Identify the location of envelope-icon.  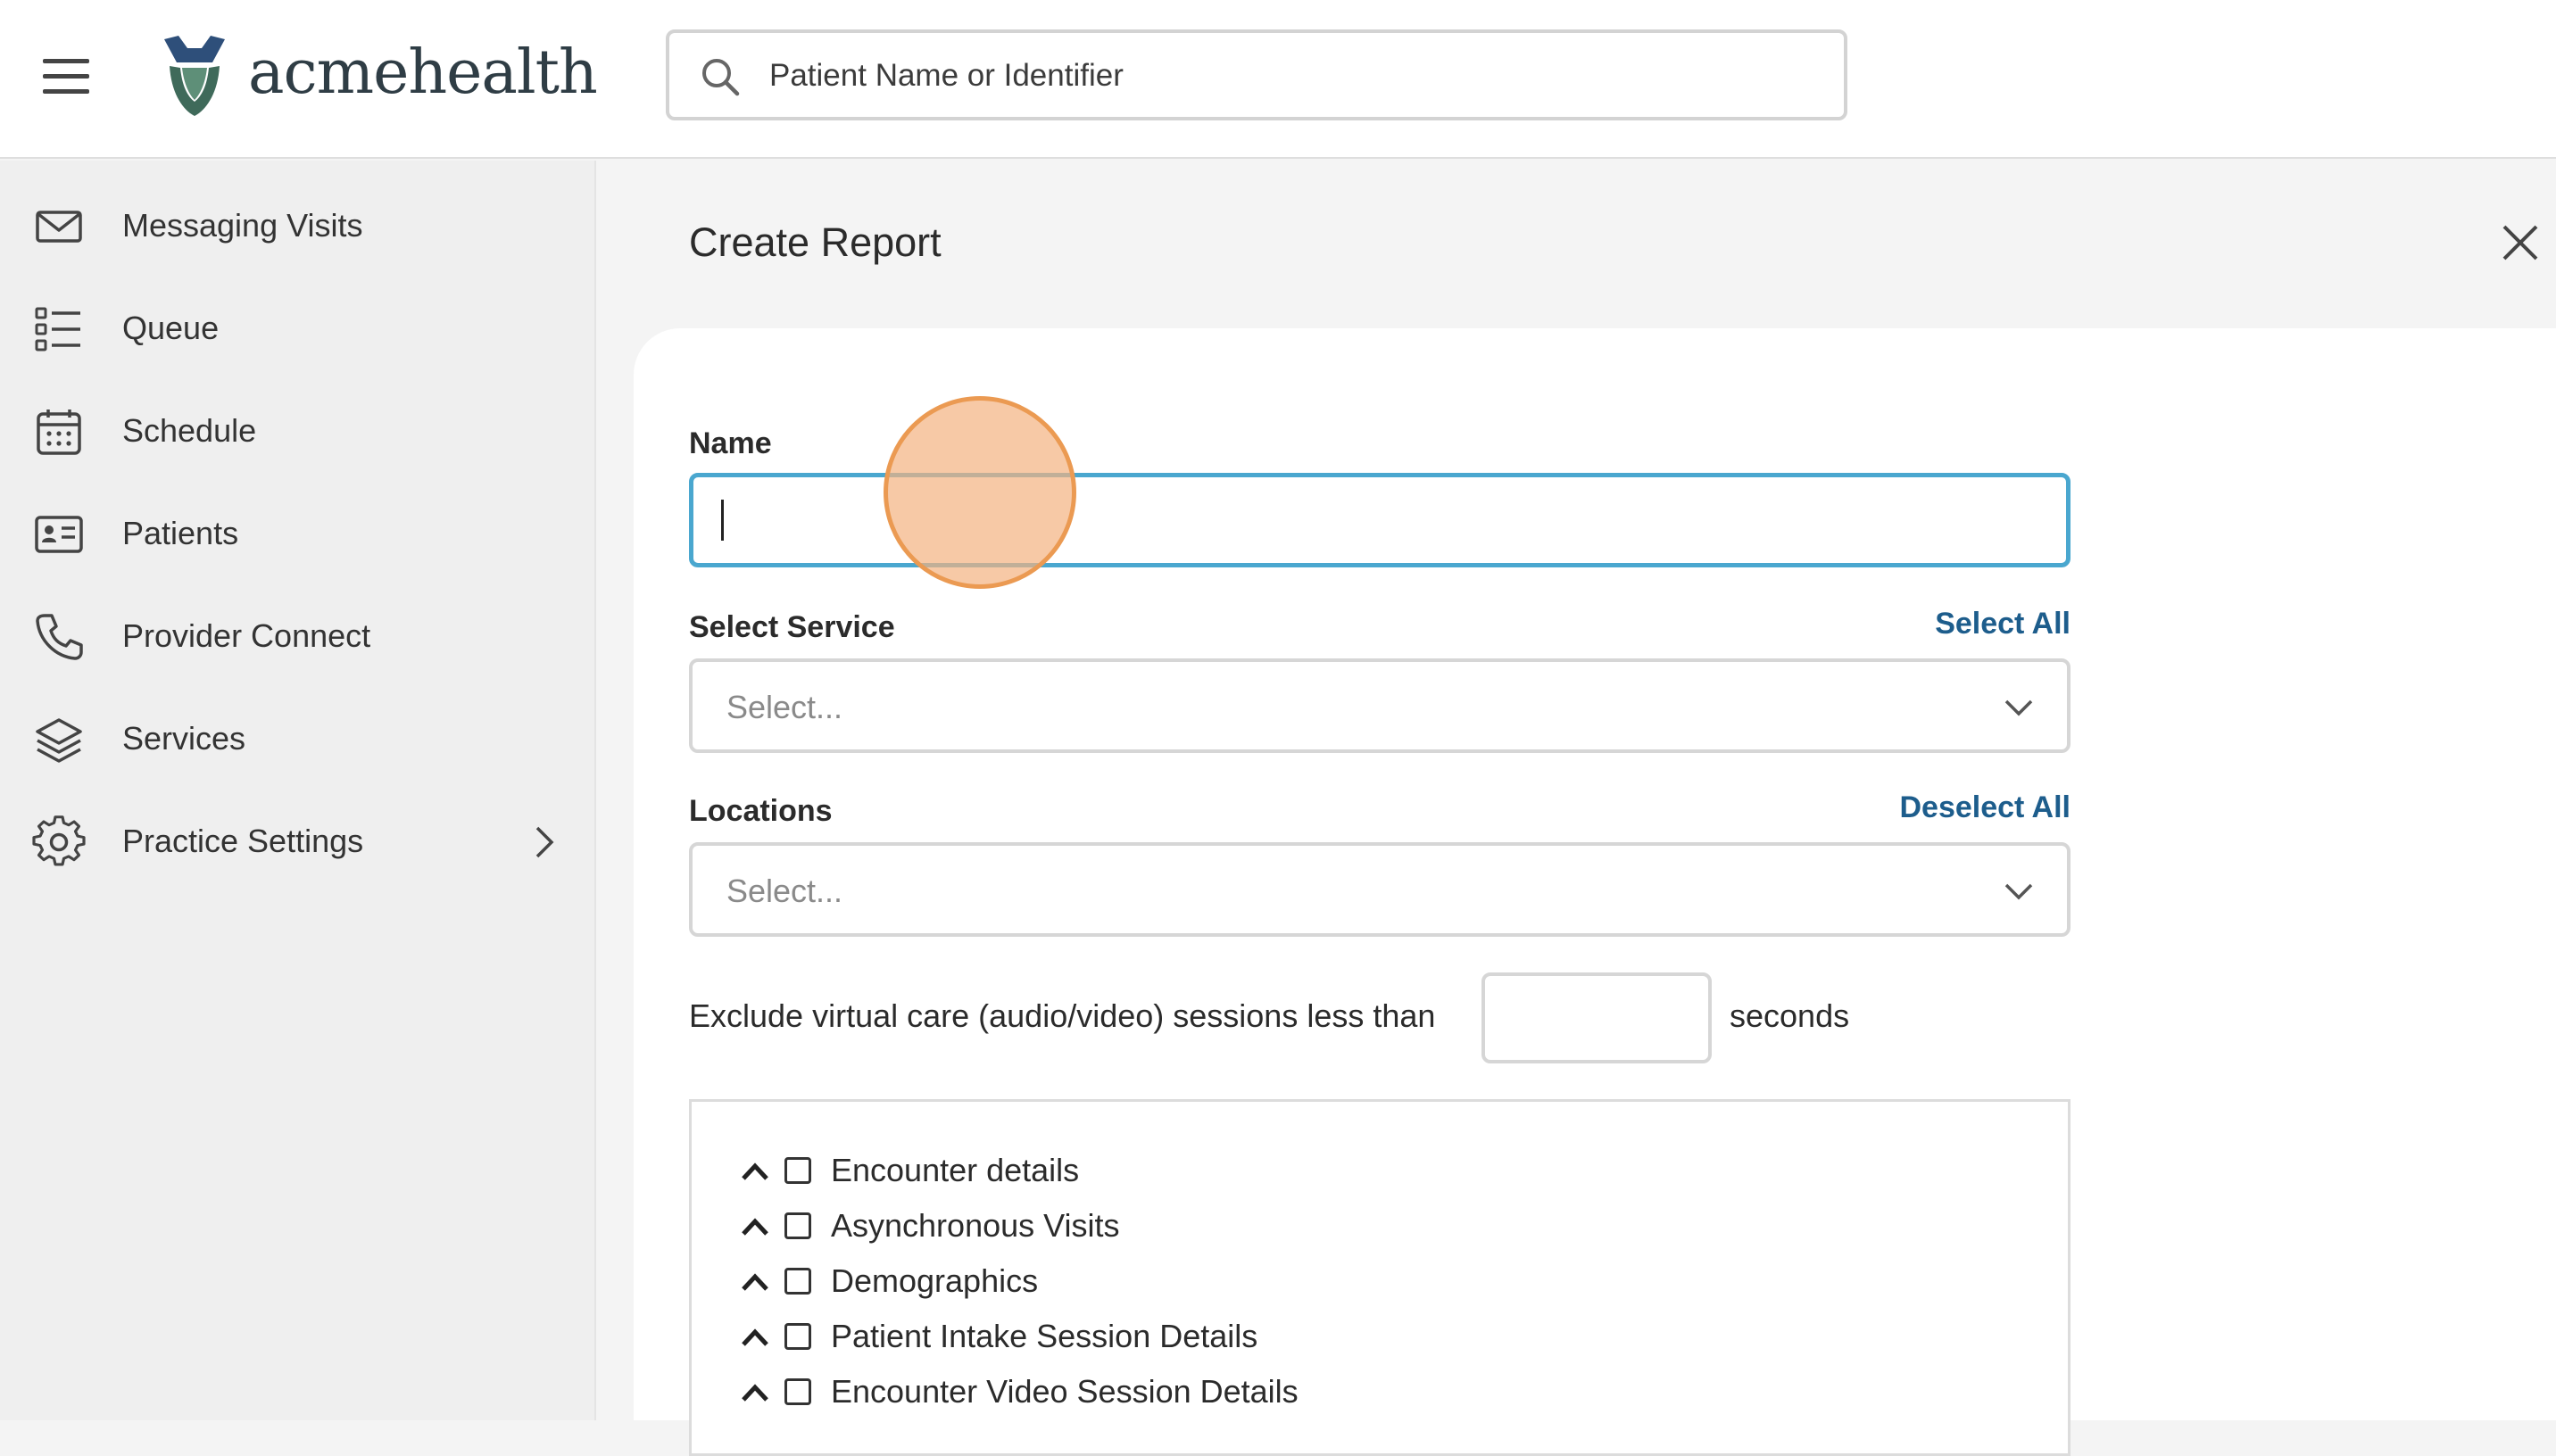
(59, 227).